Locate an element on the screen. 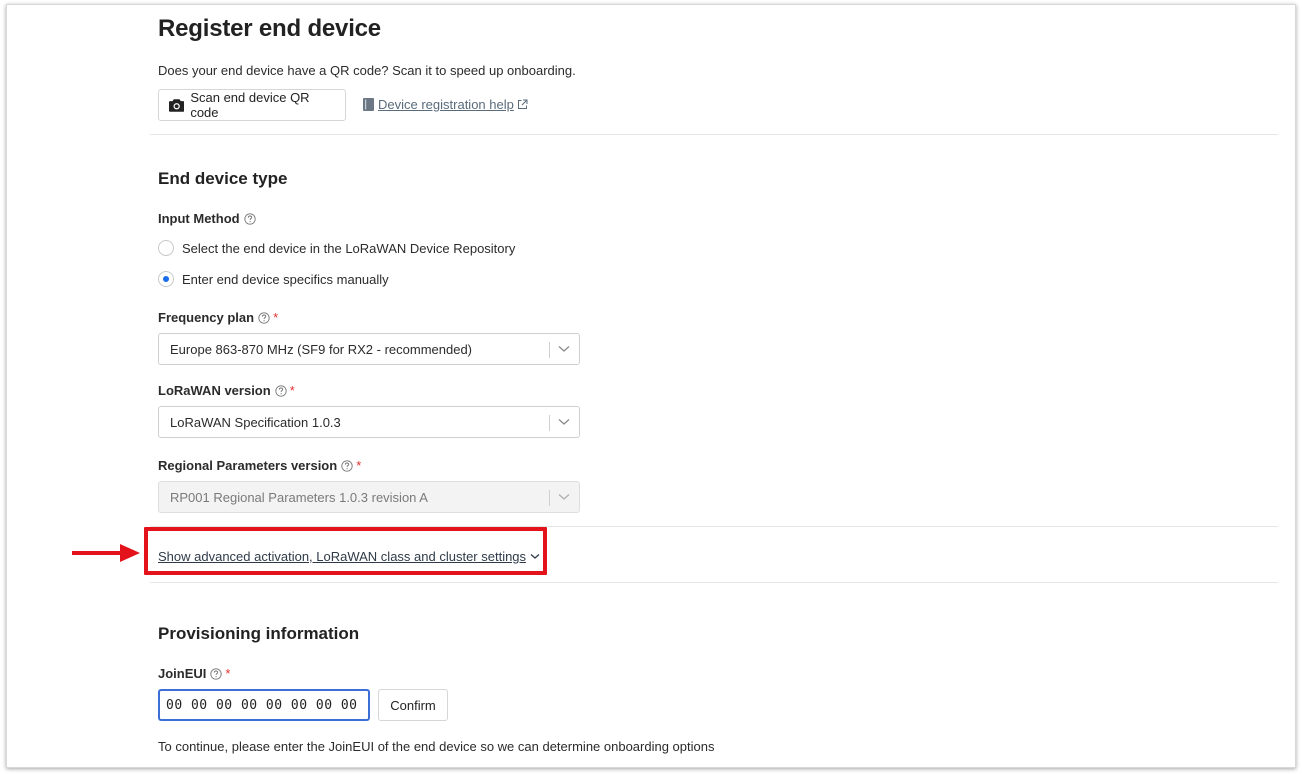 This screenshot has height=774, width=1302. scan-qr-button-label: Scan end device QR code is located at coordinates (250, 105).